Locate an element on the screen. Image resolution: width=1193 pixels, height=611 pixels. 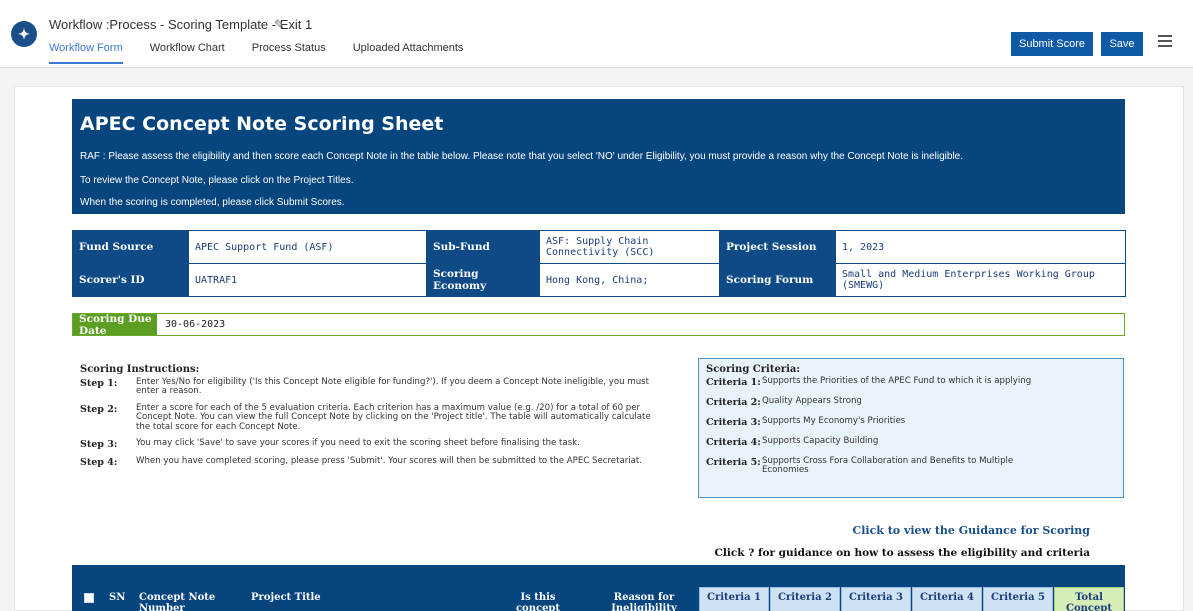
criteria-key: Criteria 2: is located at coordinates (733, 402).